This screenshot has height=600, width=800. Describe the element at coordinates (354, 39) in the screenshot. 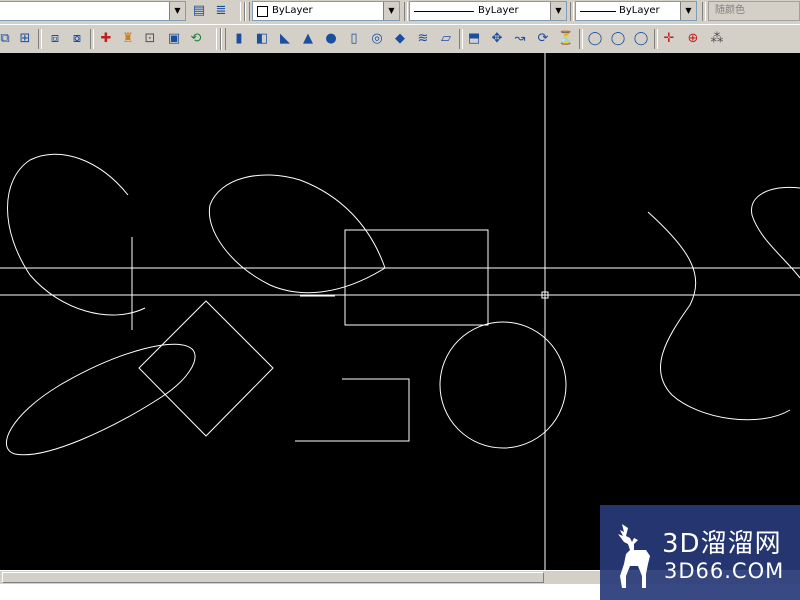

I see `cylinder-icon: ▯` at that location.